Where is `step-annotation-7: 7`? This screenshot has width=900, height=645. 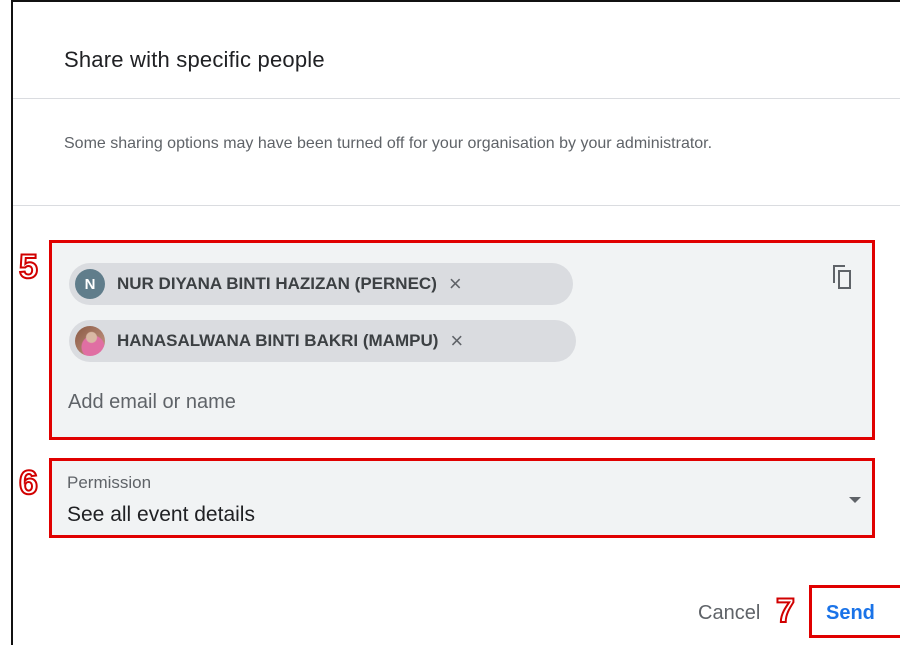
step-annotation-7: 7 is located at coordinates (785, 611).